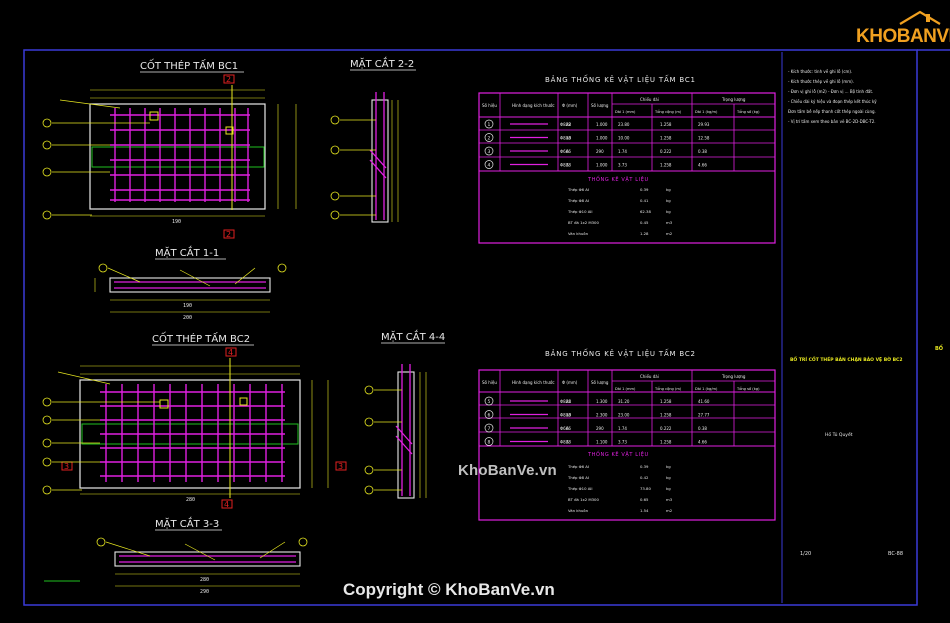 The image size is (950, 623). What do you see at coordinates (624, 401) in the screenshot?
I see `table-cell: 31.20` at bounding box center [624, 401].